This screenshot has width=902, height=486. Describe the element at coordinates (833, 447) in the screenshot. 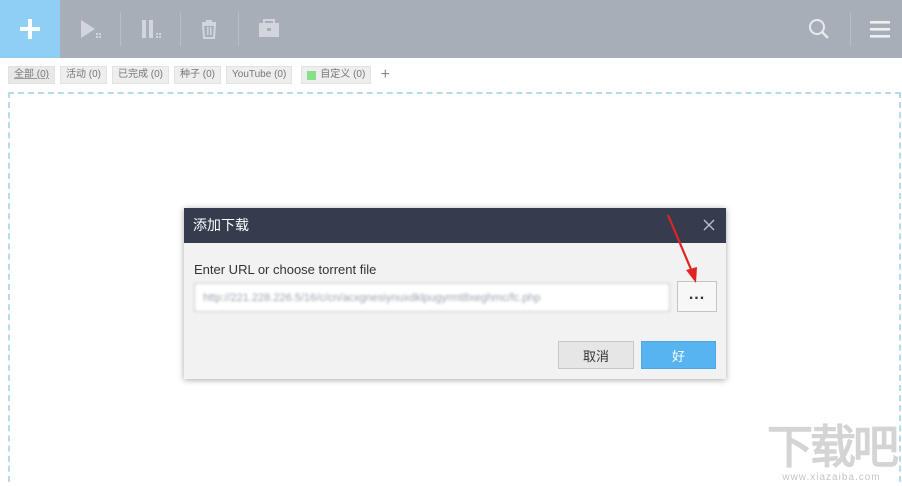

I see `watermark-logo-text: 下载吧` at that location.